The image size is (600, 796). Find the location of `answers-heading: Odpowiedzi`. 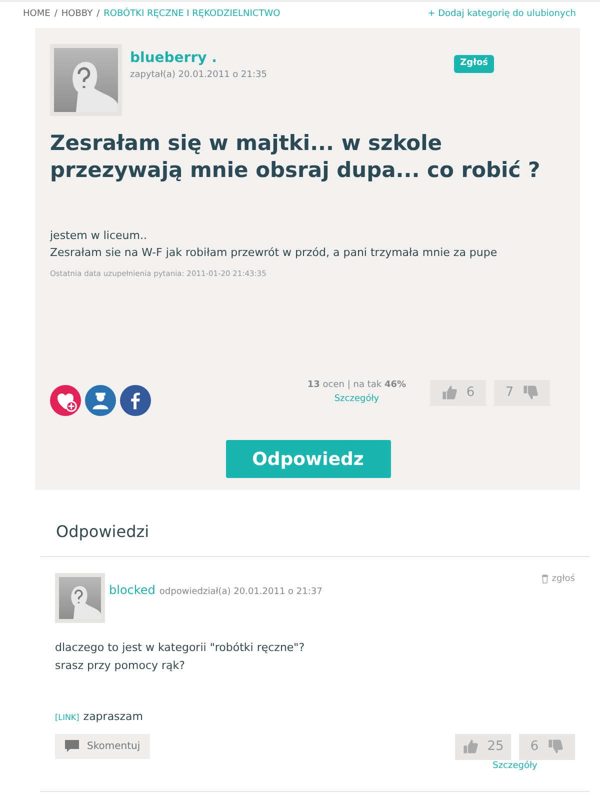

answers-heading: Odpowiedzi is located at coordinates (102, 532).